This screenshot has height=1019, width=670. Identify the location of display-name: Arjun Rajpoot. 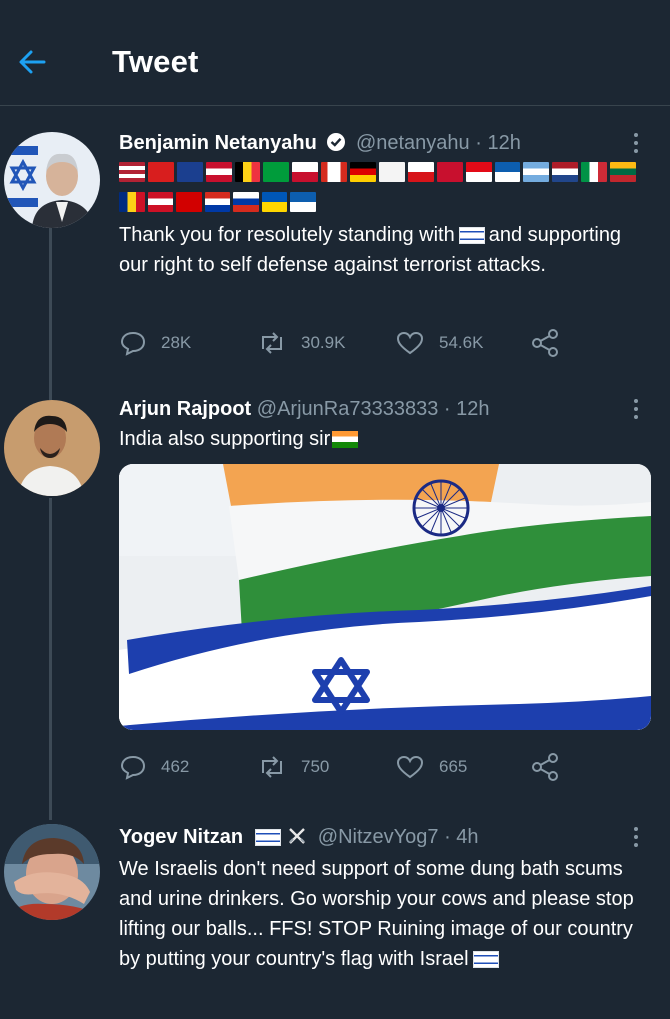
(185, 409).